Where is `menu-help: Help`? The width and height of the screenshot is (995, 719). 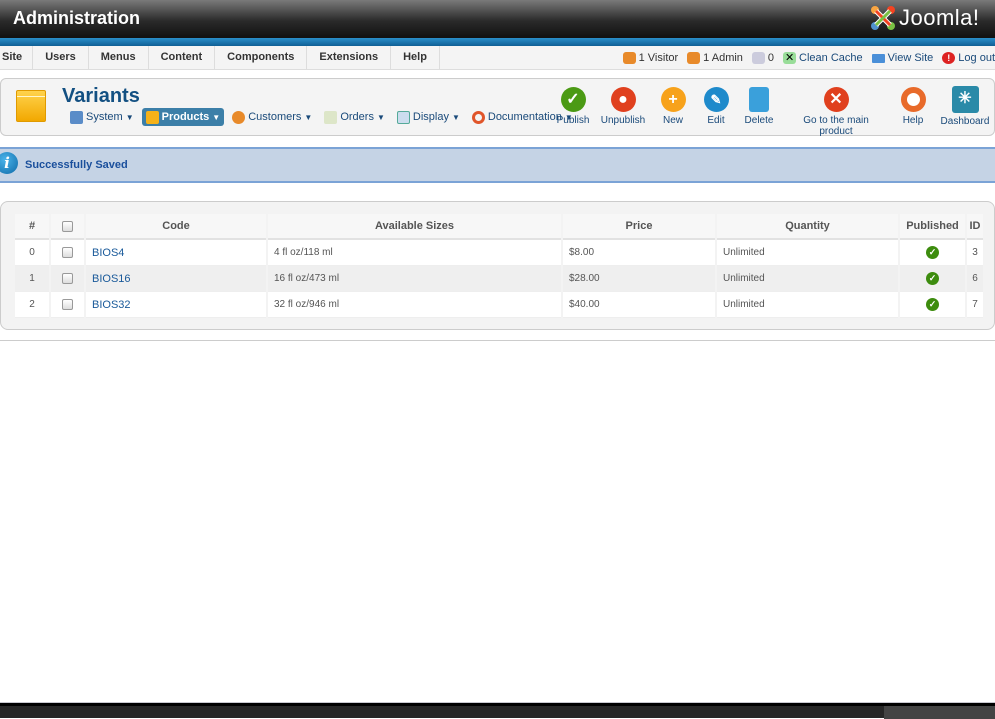
menu-help: Help is located at coordinates (415, 58).